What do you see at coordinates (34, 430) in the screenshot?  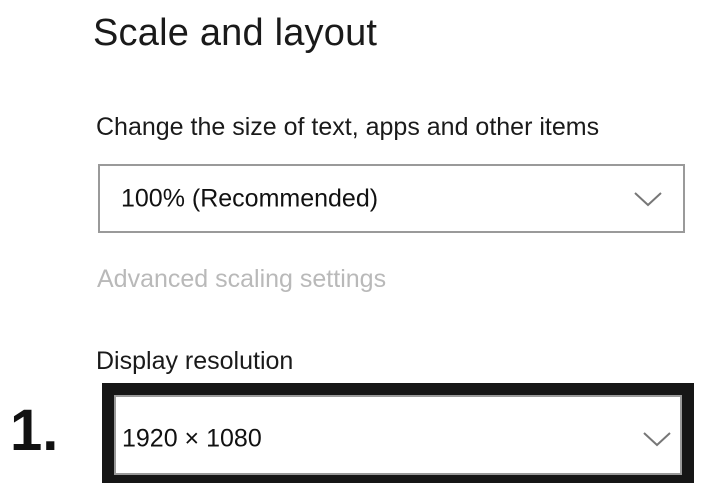 I see `step-number-annotation: 1.` at bounding box center [34, 430].